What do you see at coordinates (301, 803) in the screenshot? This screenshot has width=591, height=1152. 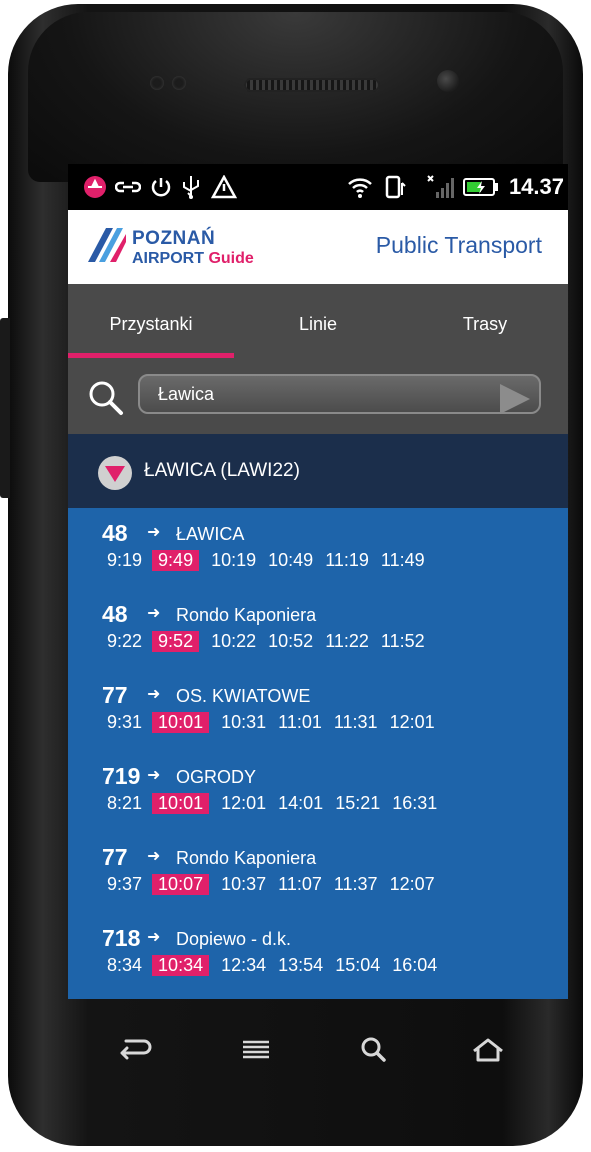 I see `departure-time: 14:01` at bounding box center [301, 803].